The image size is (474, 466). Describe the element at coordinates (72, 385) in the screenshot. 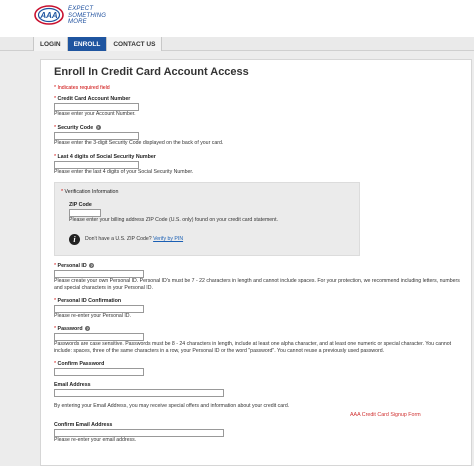

I see `email-label: Email Address` at that location.